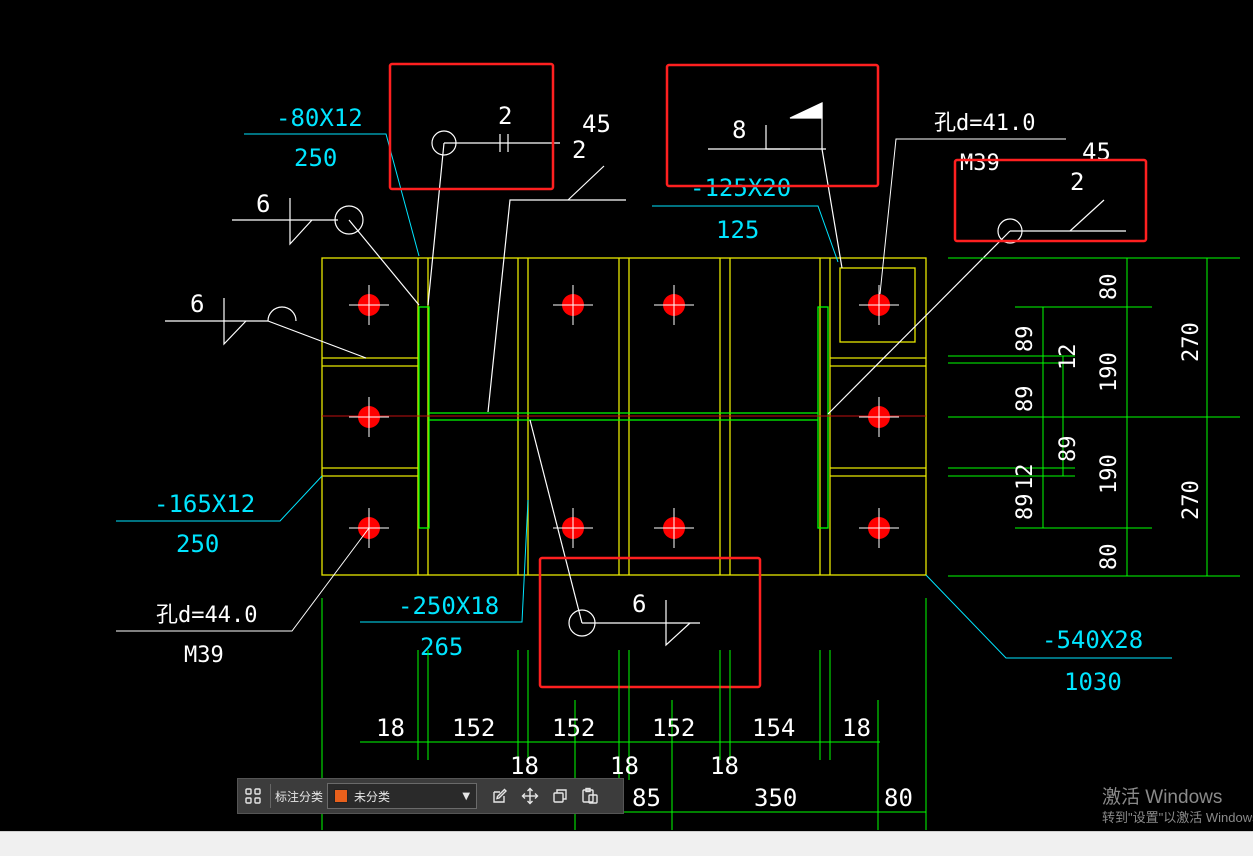 The image size is (1253, 856). What do you see at coordinates (737, 230) in the screenshot?
I see `plate-b-length: 125` at bounding box center [737, 230].